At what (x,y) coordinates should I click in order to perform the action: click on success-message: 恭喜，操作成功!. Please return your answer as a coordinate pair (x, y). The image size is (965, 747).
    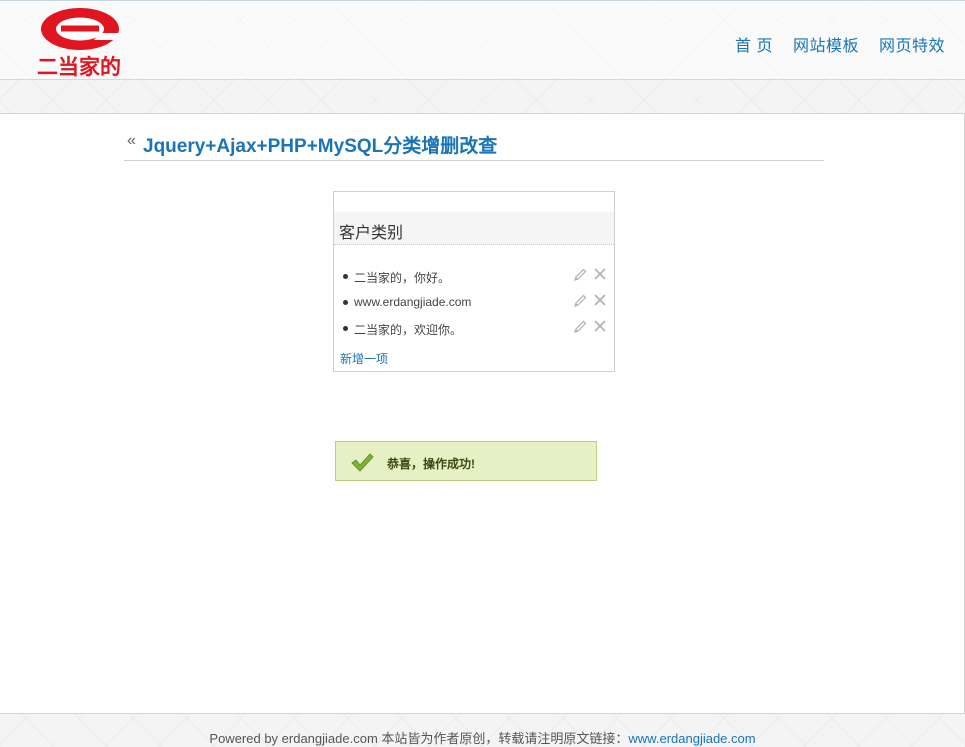
    Looking at the image, I should click on (466, 461).